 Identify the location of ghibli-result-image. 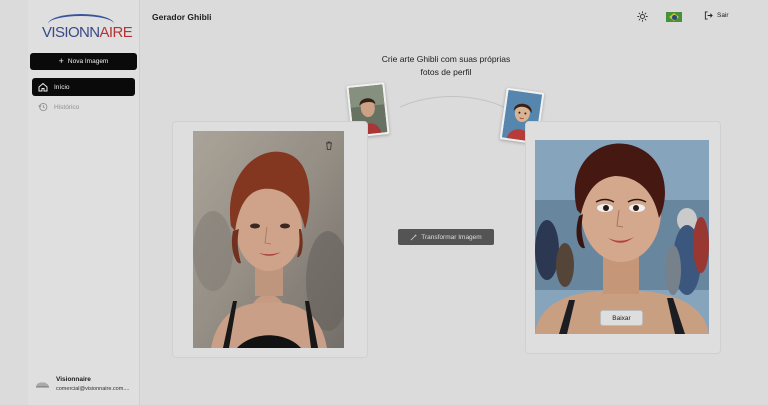
(622, 237).